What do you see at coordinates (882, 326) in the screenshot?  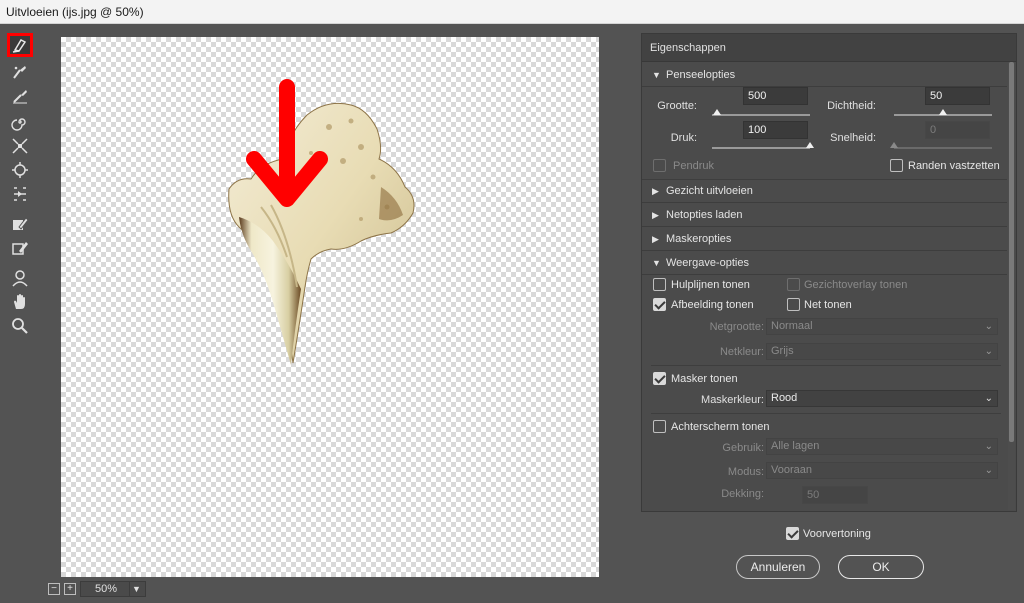 I see `mesh-size-select: Normaal ⌄` at bounding box center [882, 326].